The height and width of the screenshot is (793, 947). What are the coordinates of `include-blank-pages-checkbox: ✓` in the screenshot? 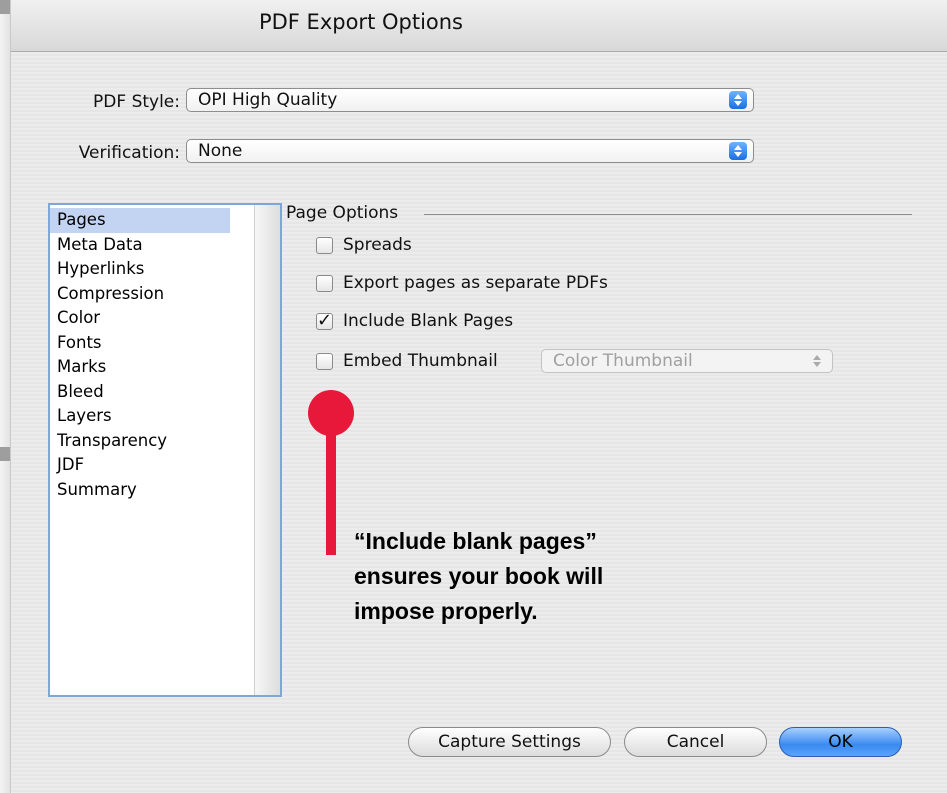 It's located at (324, 320).